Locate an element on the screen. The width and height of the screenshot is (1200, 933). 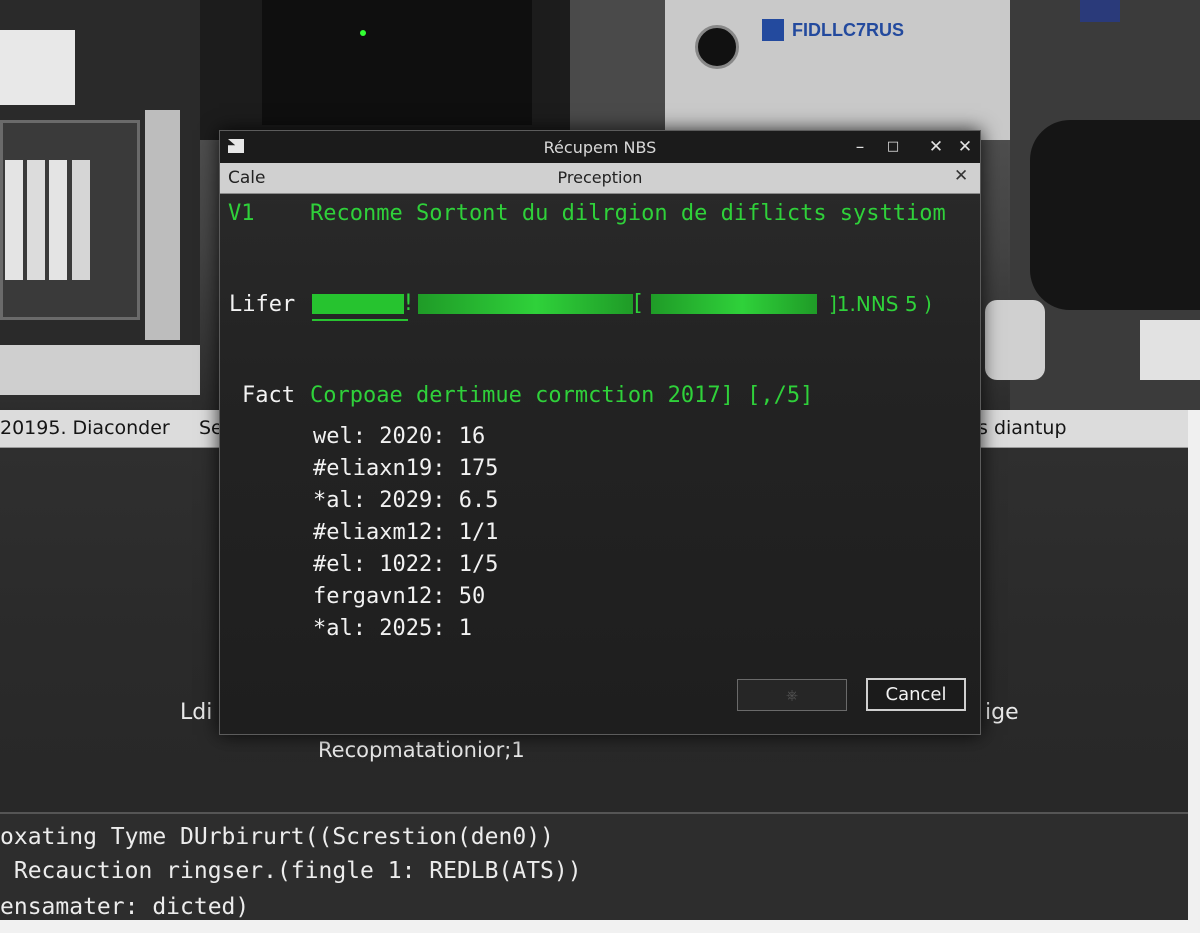
brand-logo-text: FIDLLC7RUS is located at coordinates (848, 30).